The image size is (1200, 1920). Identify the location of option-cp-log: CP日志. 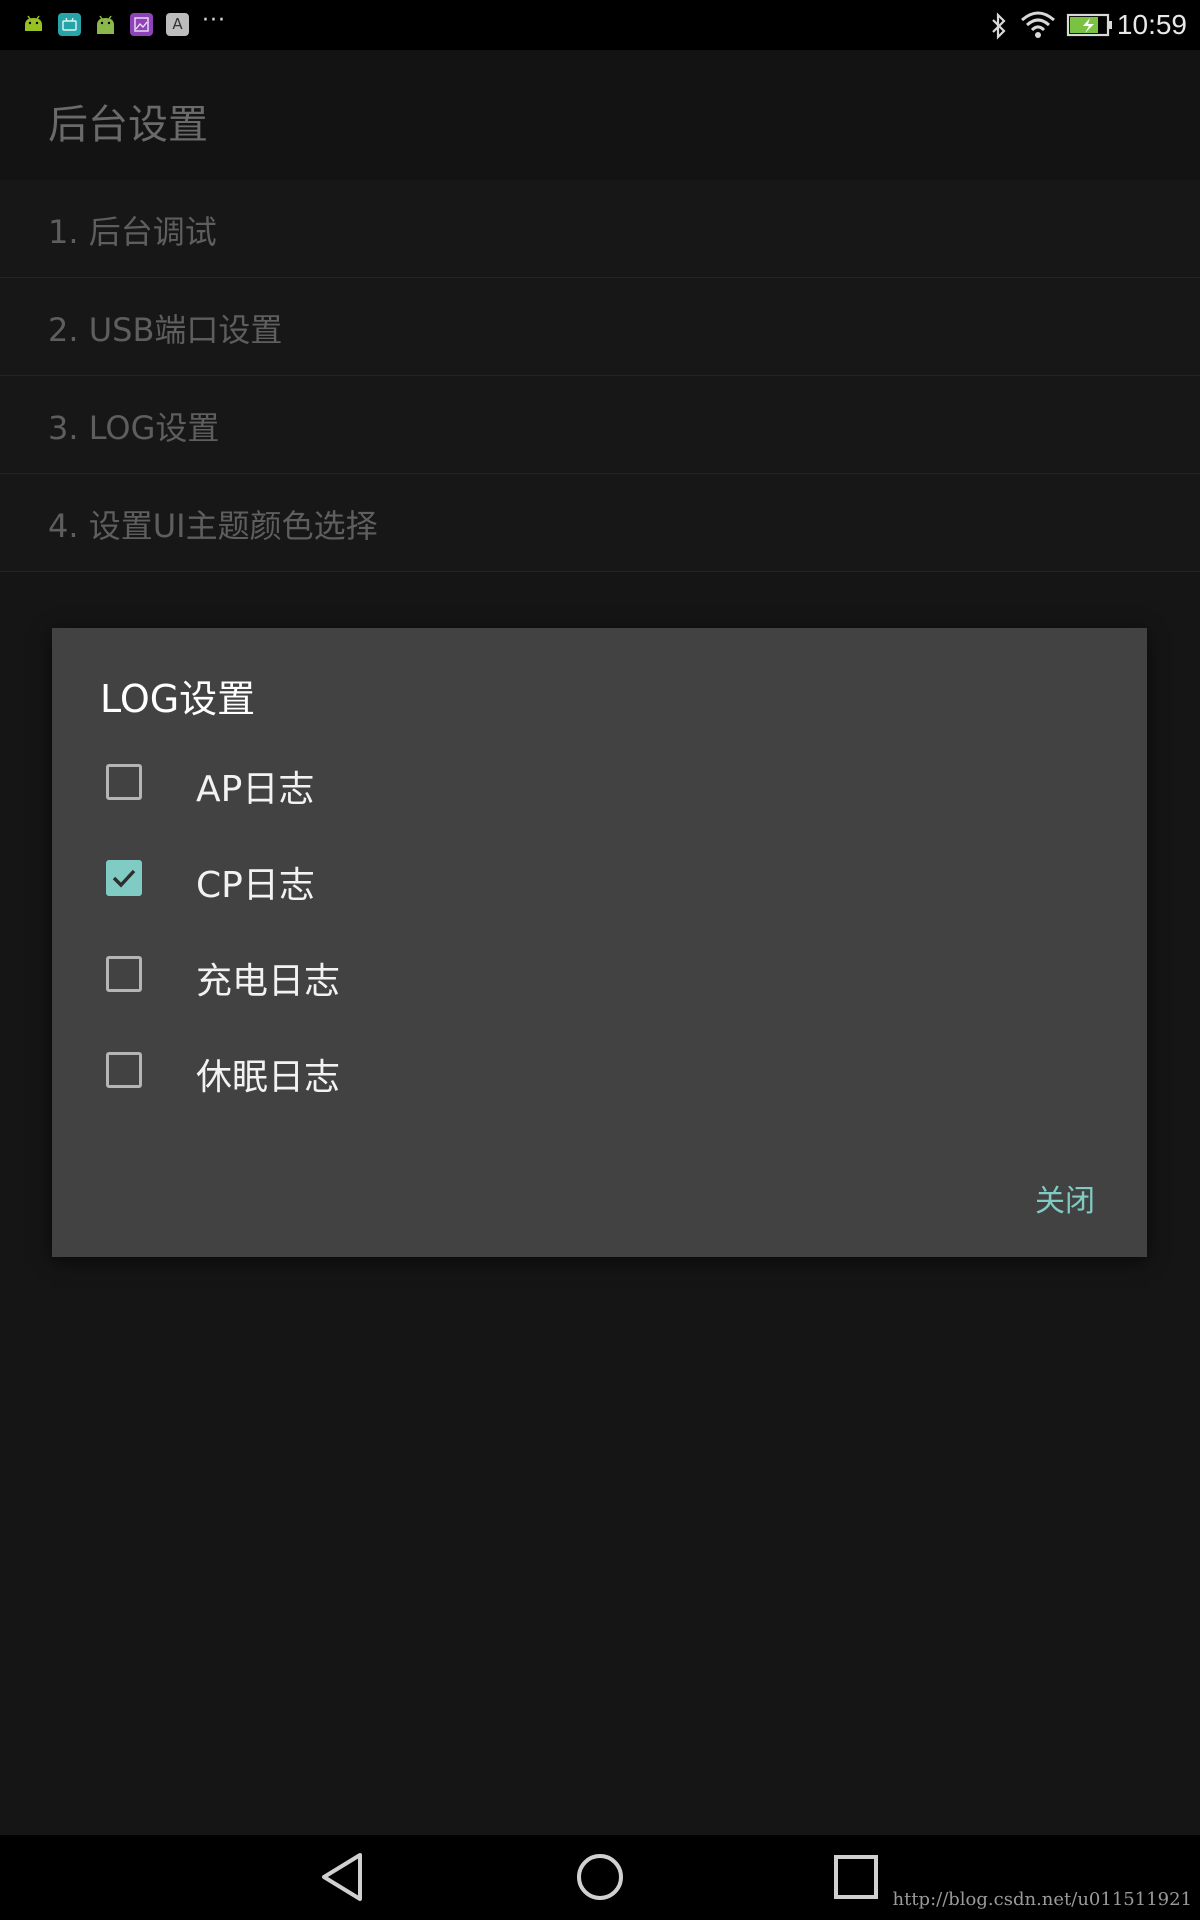
(599, 879).